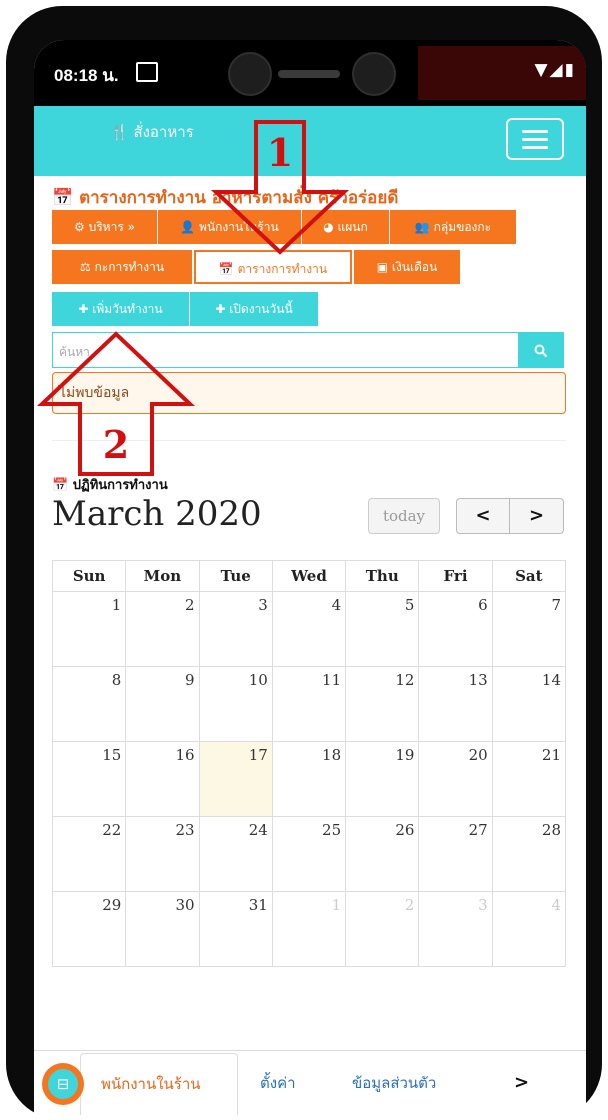 The image size is (608, 1120). I want to click on annotation-number-2: 2, so click(116, 444).